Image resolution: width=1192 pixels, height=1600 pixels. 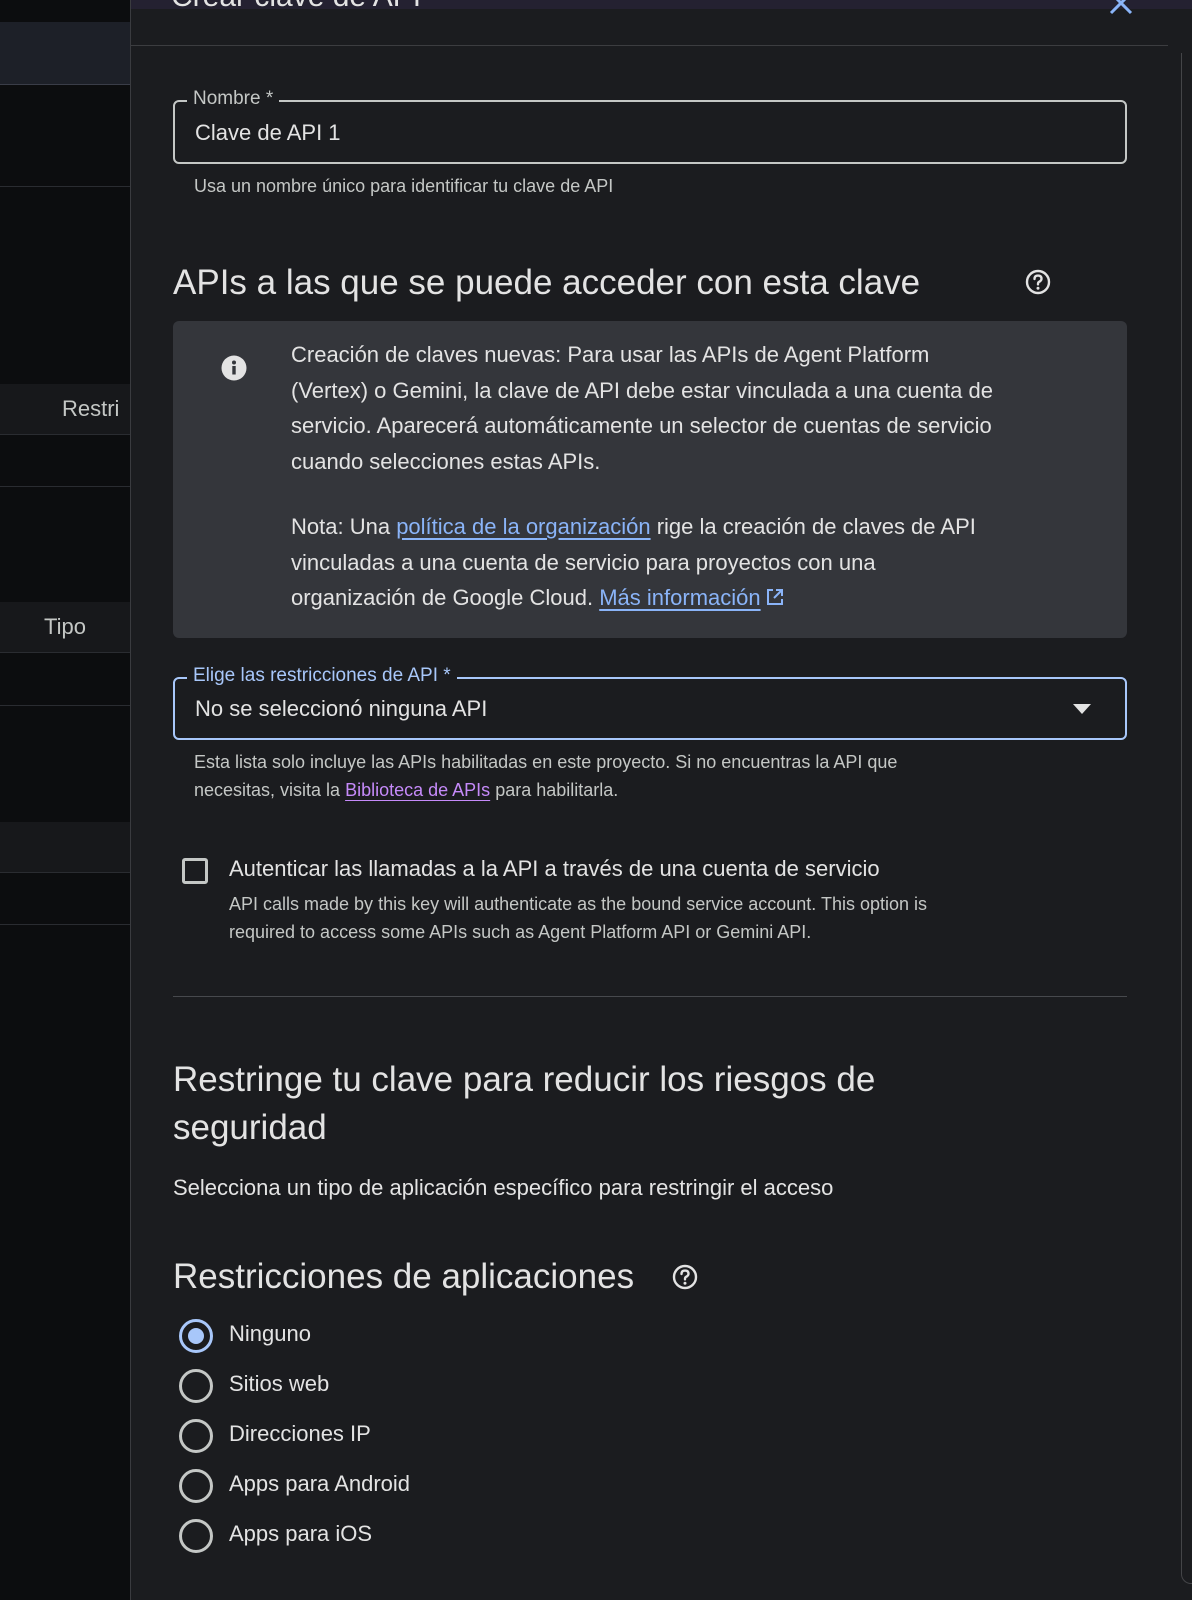 I want to click on api-restrictions-value: No se seleccionó ninguna API, so click(x=341, y=709).